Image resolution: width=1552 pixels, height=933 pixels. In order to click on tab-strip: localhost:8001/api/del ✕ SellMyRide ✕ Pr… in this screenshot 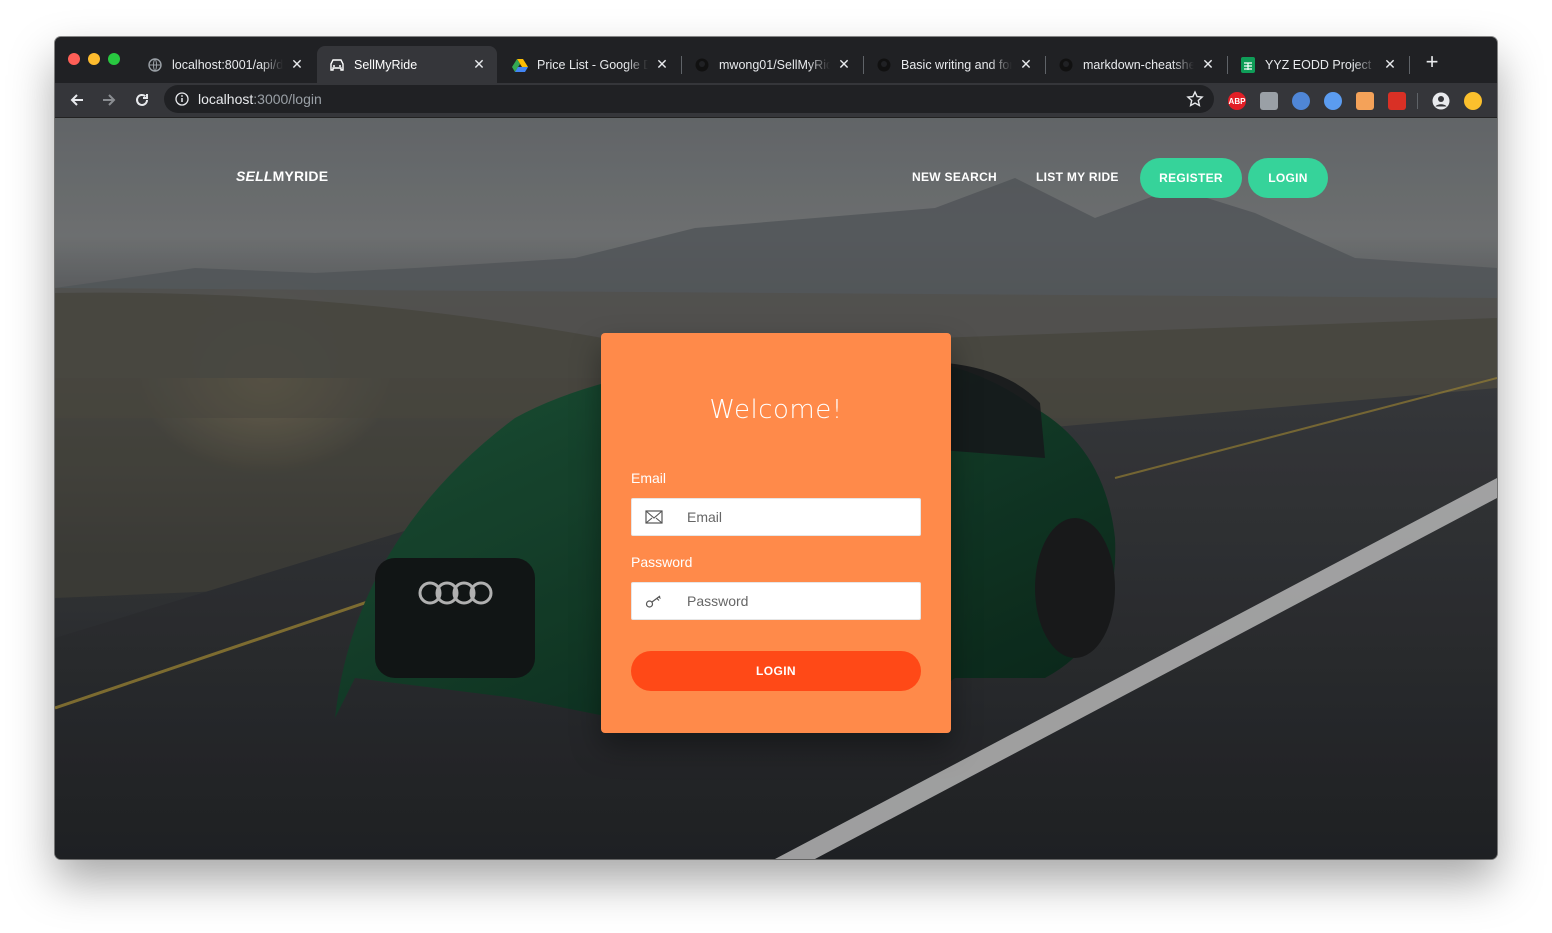, I will do `click(776, 60)`.